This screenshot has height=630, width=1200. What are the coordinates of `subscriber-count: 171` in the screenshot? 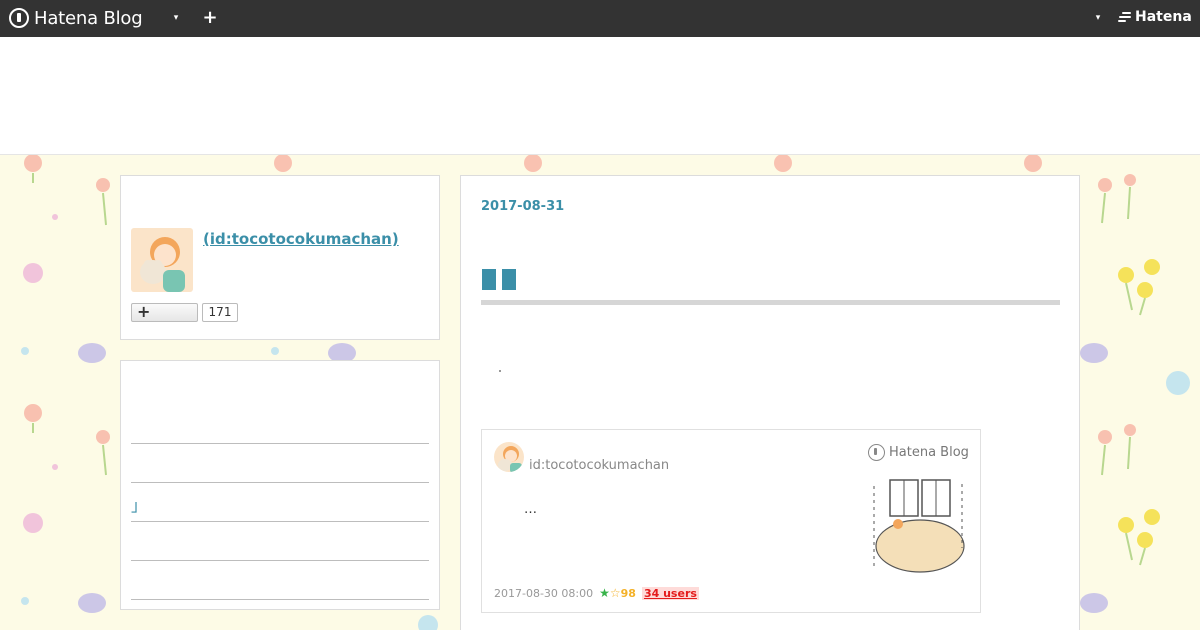 It's located at (220, 312).